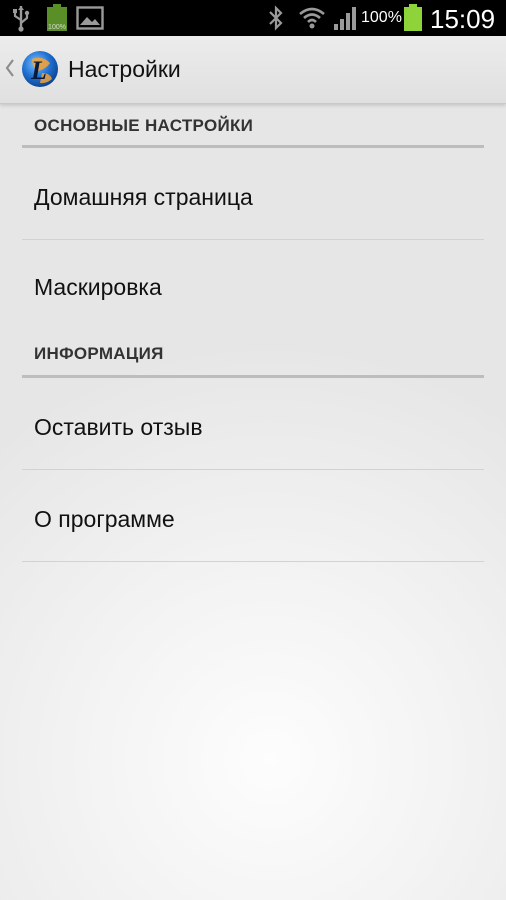  Describe the element at coordinates (144, 125) in the screenshot. I see `category-title: ОСНОВНЫЕ НАСТРОЙКИ` at that location.